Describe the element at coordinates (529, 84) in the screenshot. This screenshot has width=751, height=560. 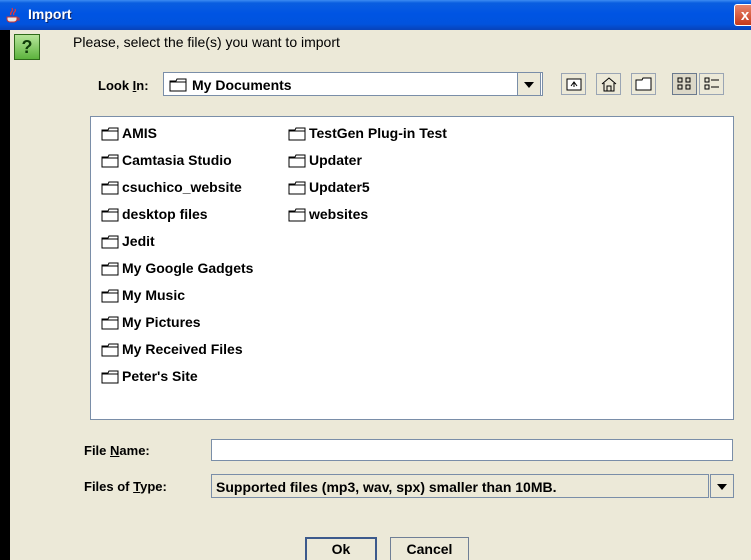
I see `look-in-dropdown-button` at that location.